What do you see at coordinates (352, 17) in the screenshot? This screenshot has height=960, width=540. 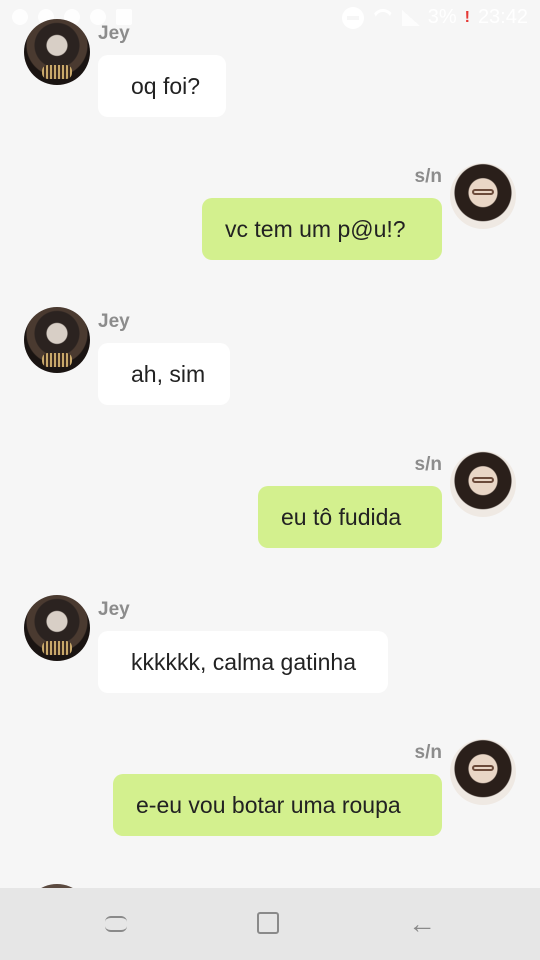 I see `do-not-disturb-icon` at bounding box center [352, 17].